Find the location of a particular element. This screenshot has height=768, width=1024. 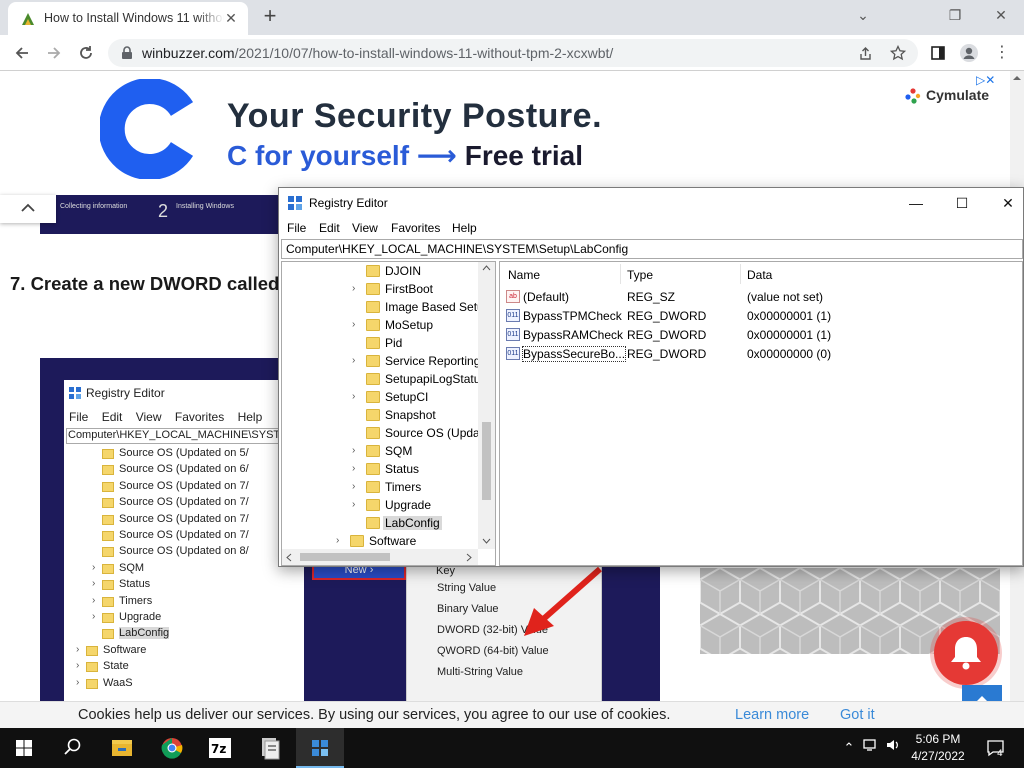

start-button is located at coordinates (24, 748).